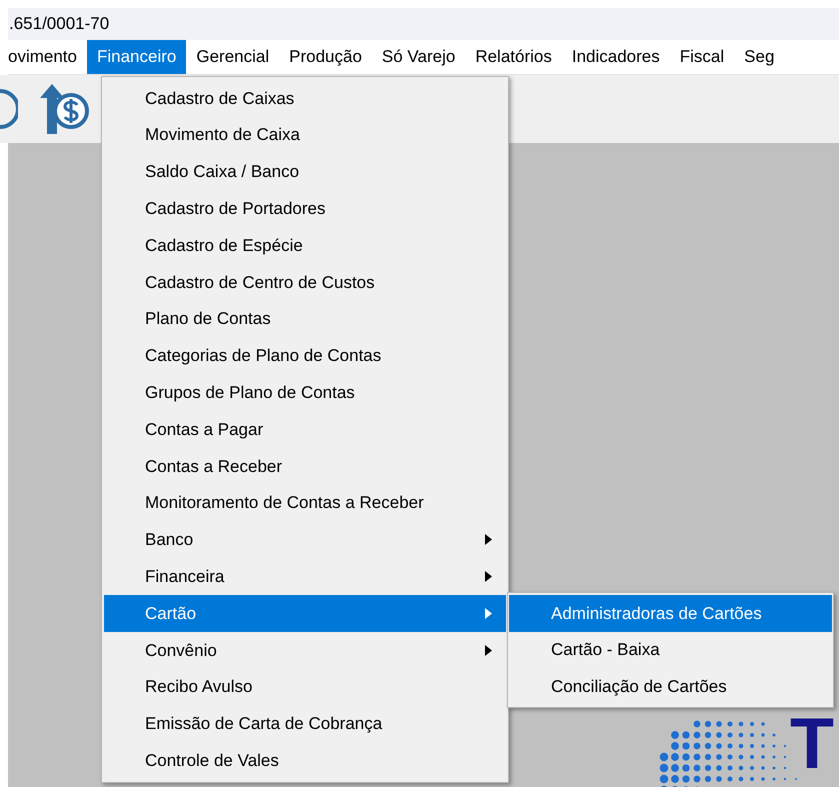  What do you see at coordinates (305, 98) in the screenshot?
I see `dropdown-item: Cadastro de Caixas` at bounding box center [305, 98].